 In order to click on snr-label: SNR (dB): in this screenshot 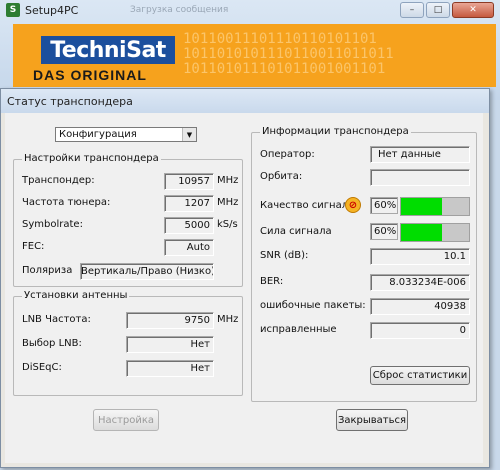, I will do `click(284, 255)`.